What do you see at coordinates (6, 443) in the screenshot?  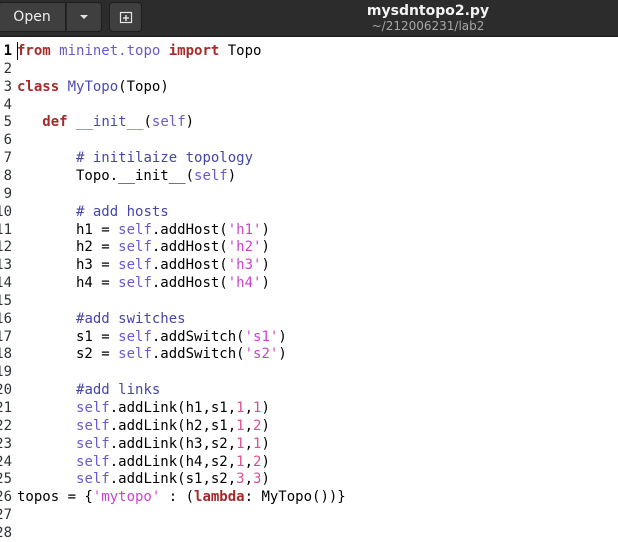 I see `line-number: 23` at bounding box center [6, 443].